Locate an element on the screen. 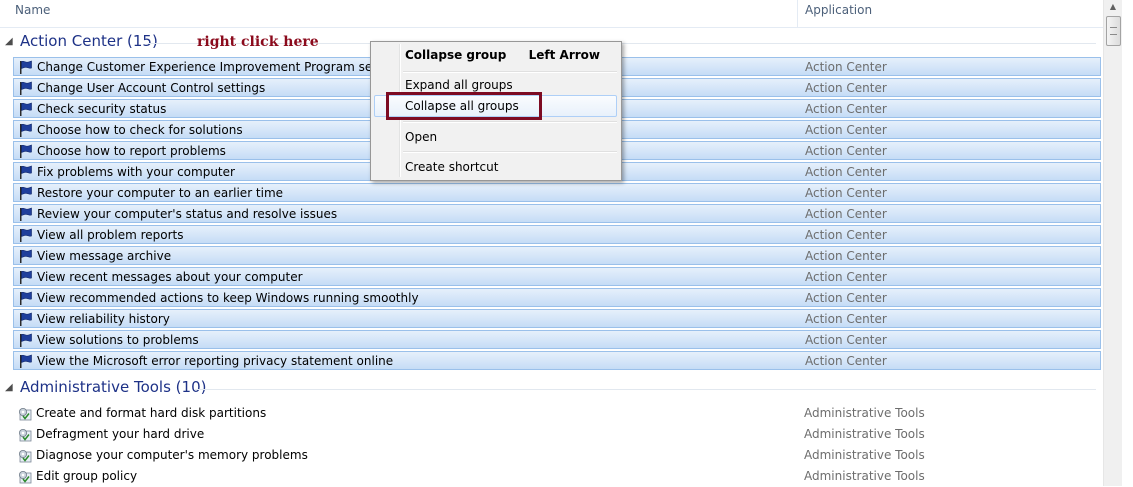 The image size is (1133, 487). list-item: View reliability history Action Center is located at coordinates (557, 318).